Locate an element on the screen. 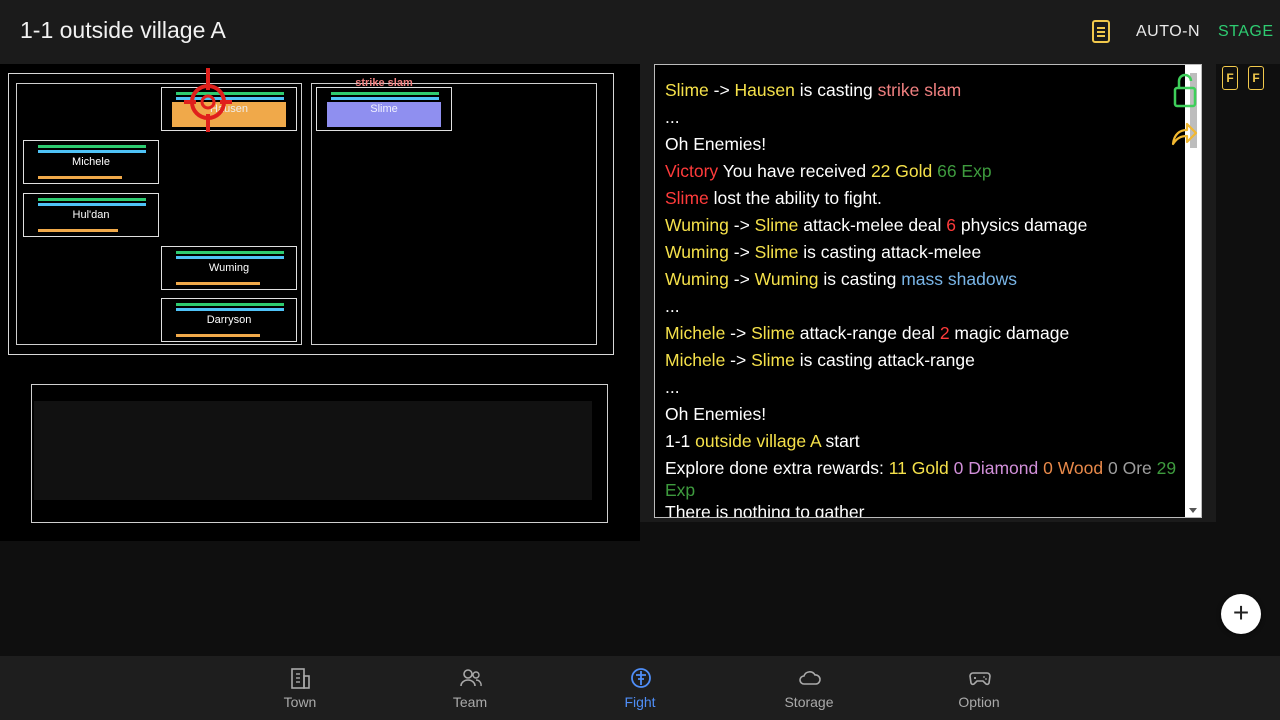 The image size is (1280, 720). log-segment: You have received is located at coordinates (794, 171).